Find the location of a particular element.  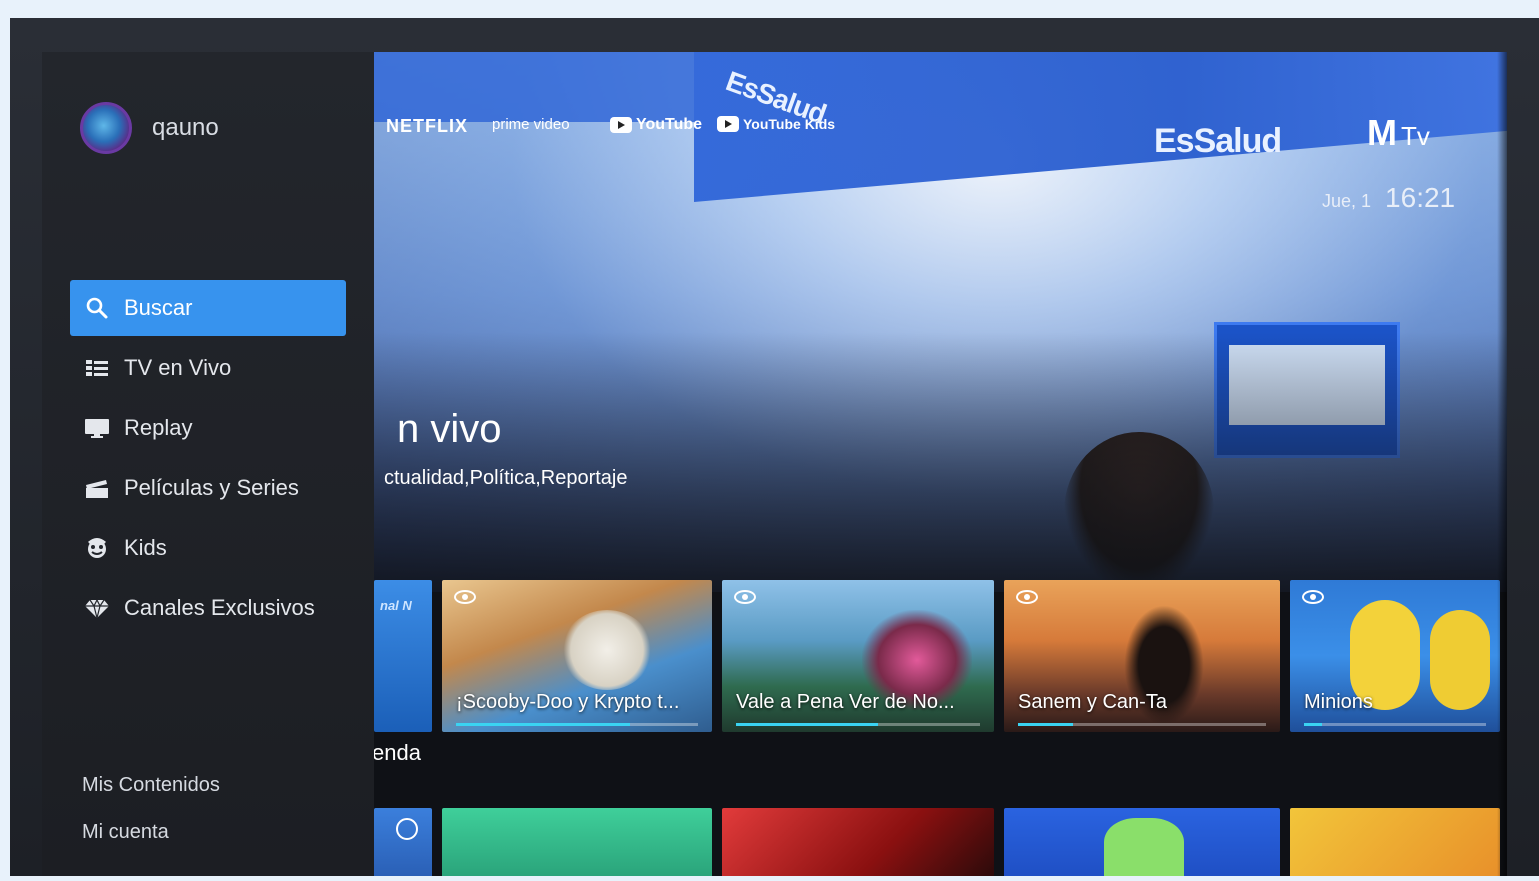

clock: Jue, 1 16:21 is located at coordinates (1388, 198).